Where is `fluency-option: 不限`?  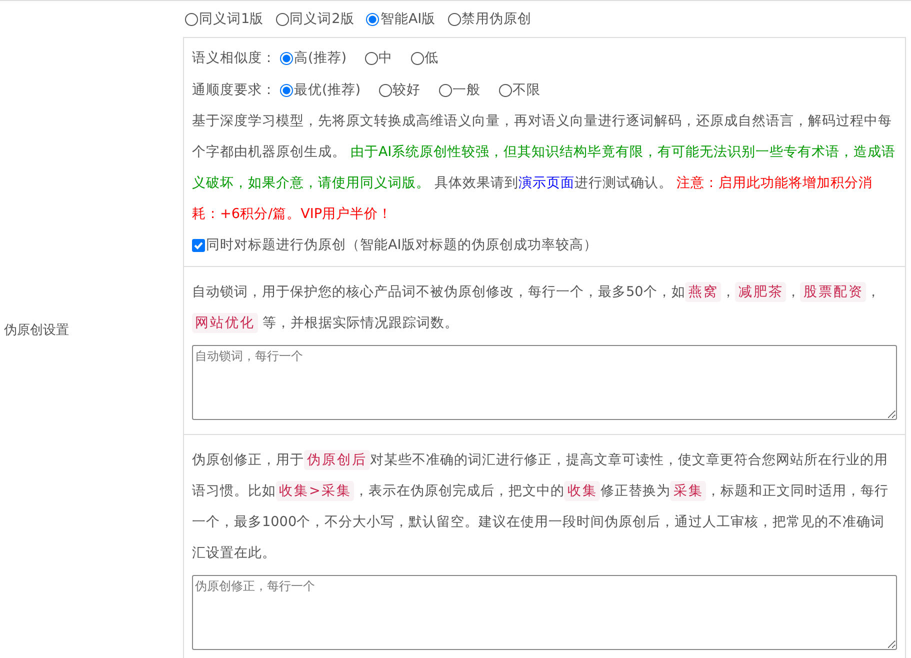 fluency-option: 不限 is located at coordinates (519, 90).